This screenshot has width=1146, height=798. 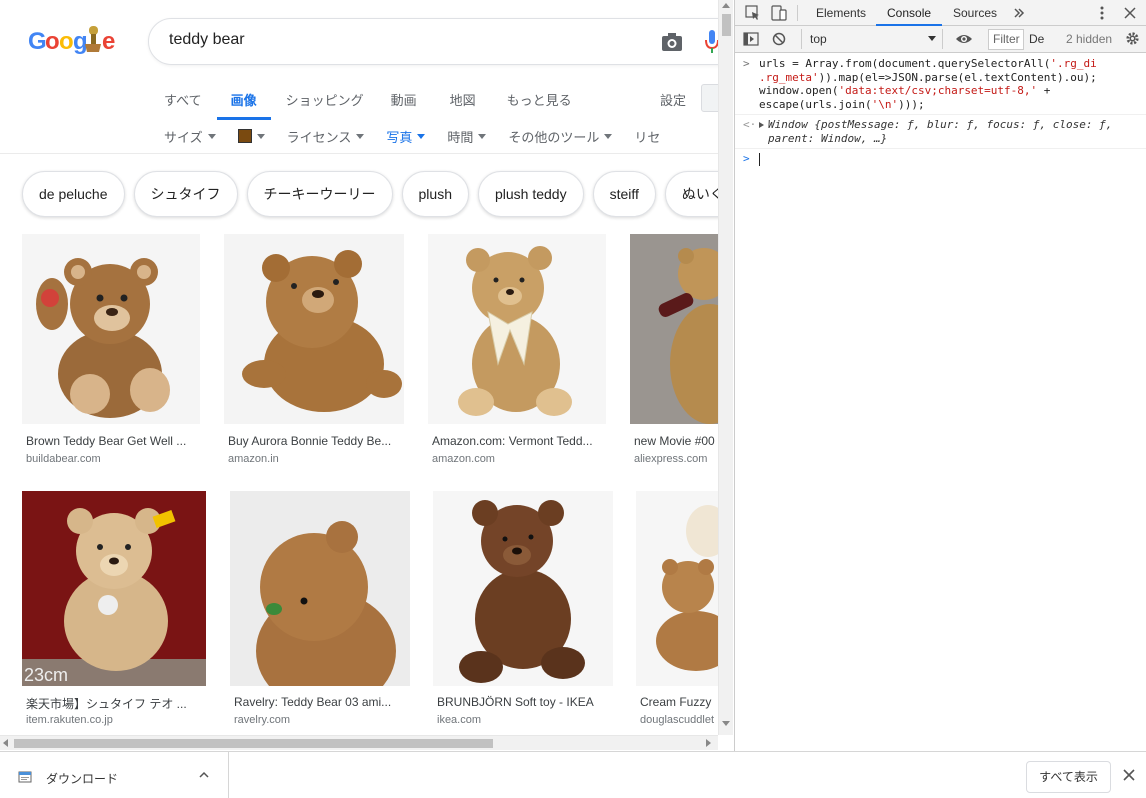 I want to click on image-result: Cream Fuzzy douglascuddlet, so click(x=677, y=611).